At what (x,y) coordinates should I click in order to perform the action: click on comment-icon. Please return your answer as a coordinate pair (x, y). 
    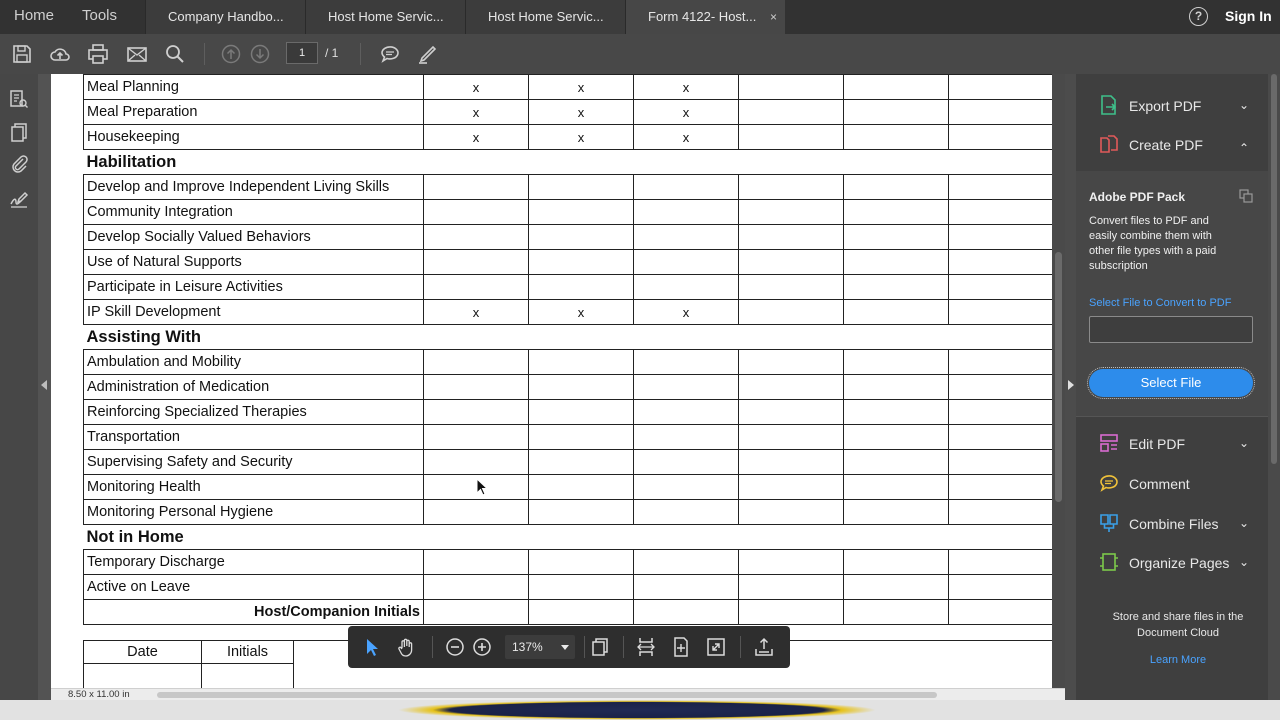
    Looking at the image, I should click on (390, 54).